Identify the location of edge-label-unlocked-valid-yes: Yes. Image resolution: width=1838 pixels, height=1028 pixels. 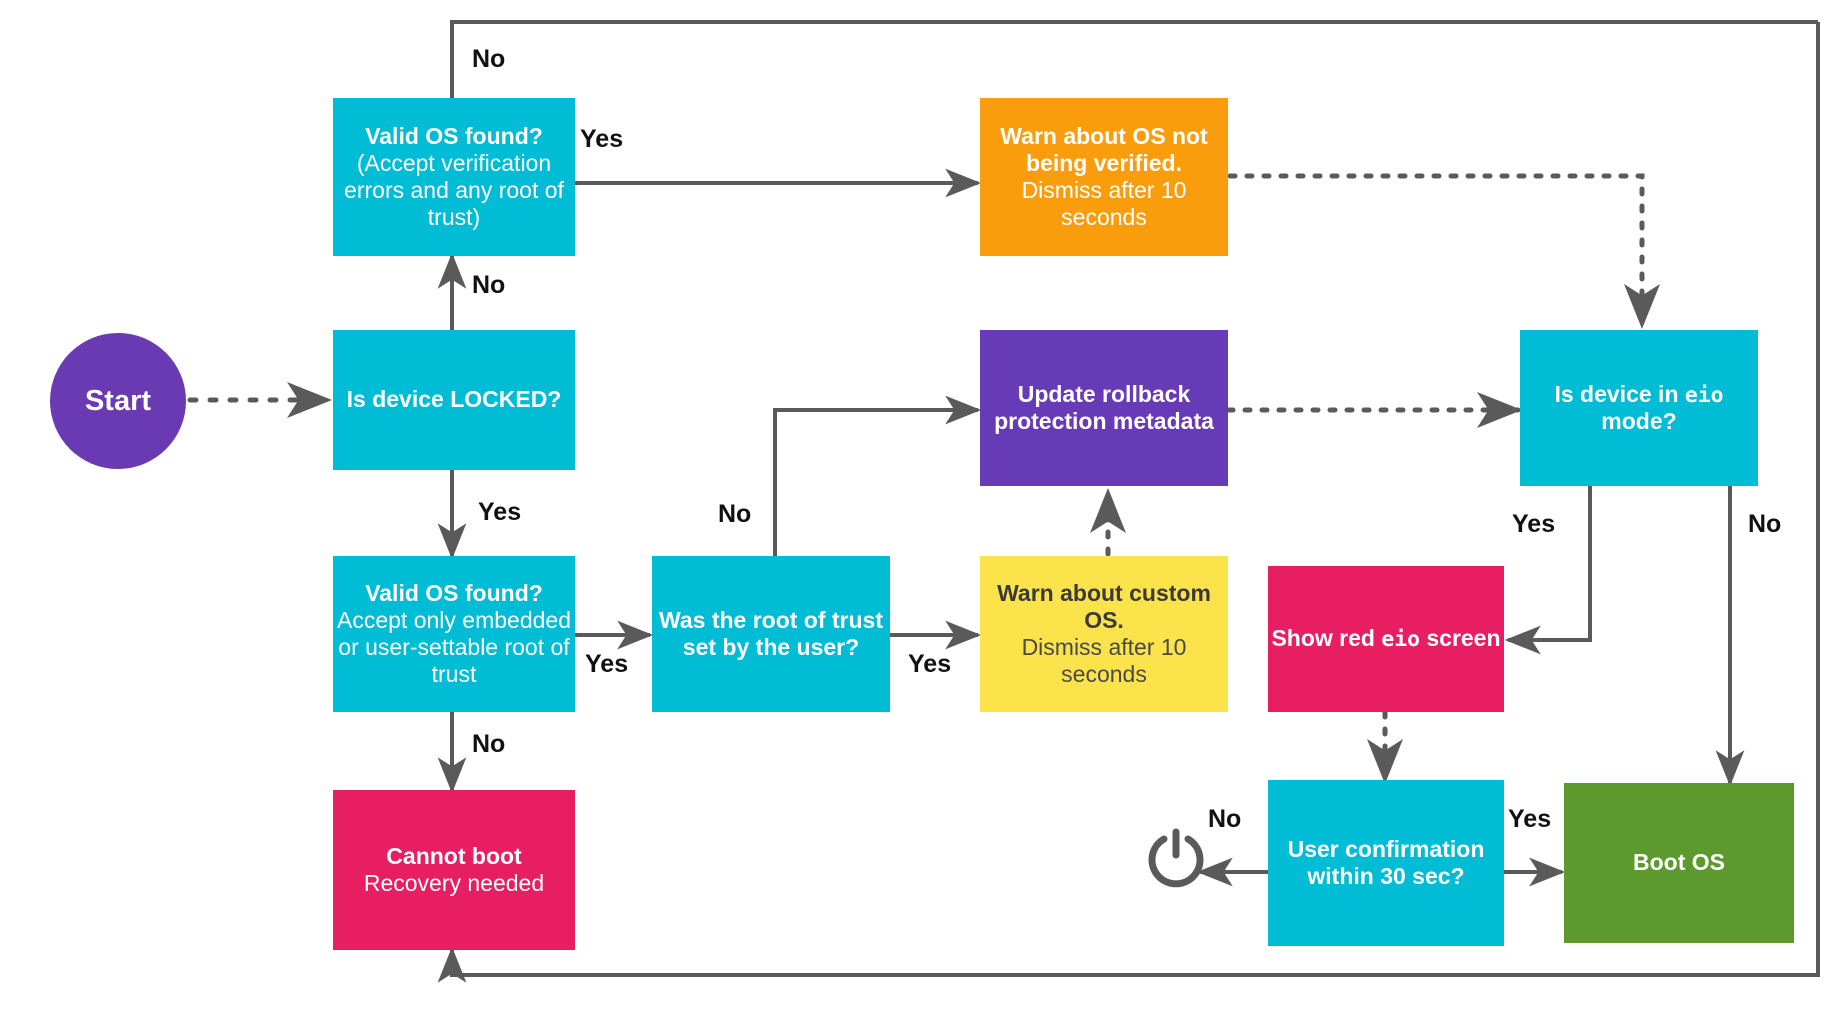
(602, 139).